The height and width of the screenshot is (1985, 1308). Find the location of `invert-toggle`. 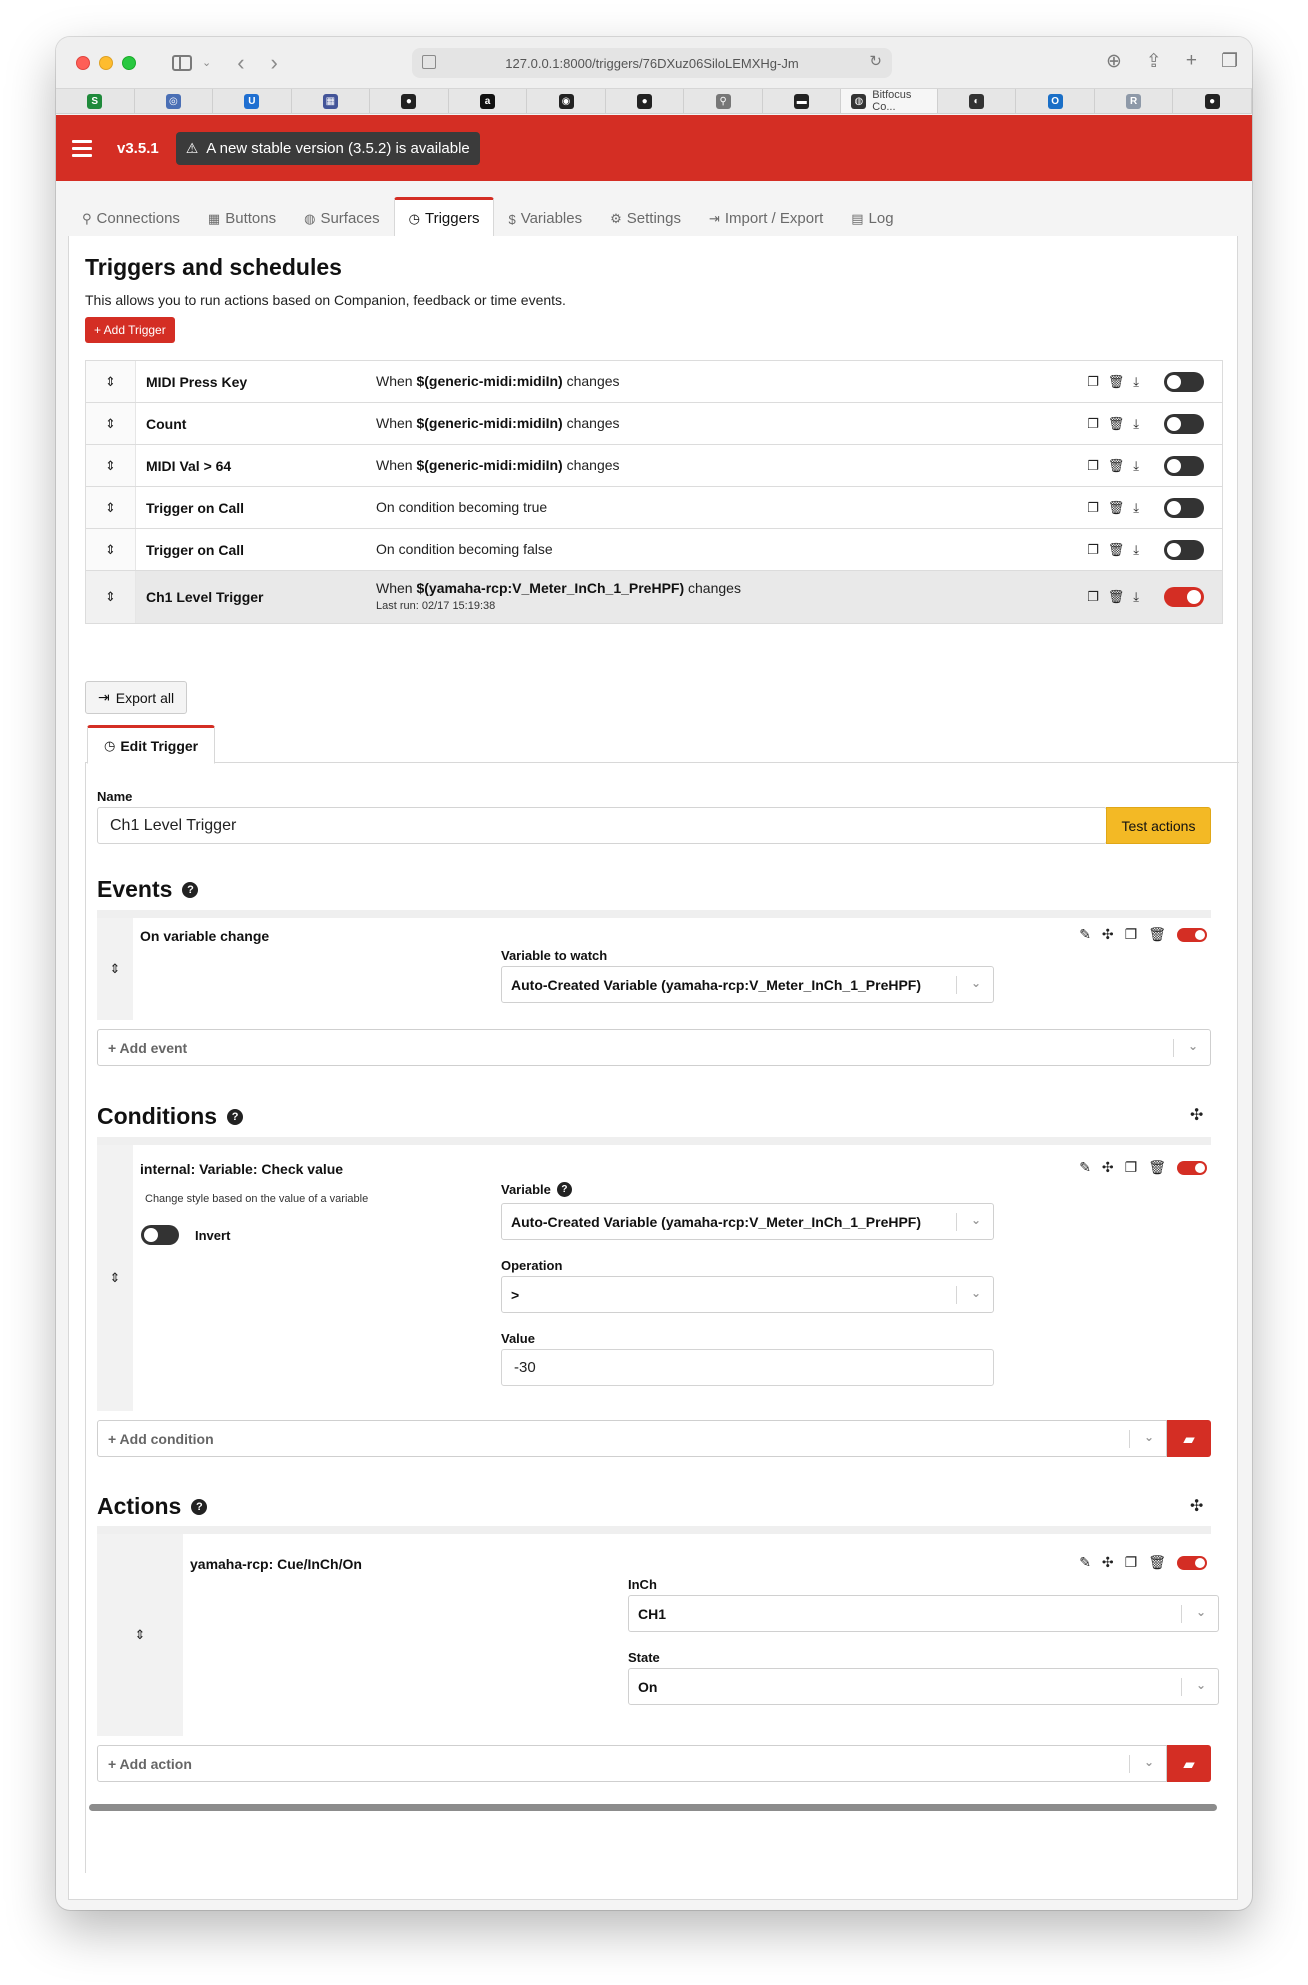

invert-toggle is located at coordinates (160, 1235).